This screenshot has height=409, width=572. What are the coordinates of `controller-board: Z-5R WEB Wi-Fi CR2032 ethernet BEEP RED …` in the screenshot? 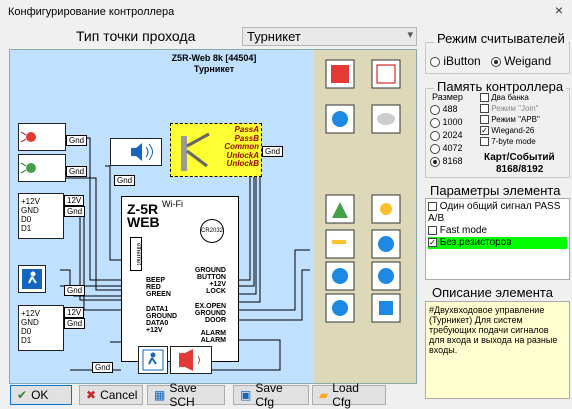 It's located at (180, 279).